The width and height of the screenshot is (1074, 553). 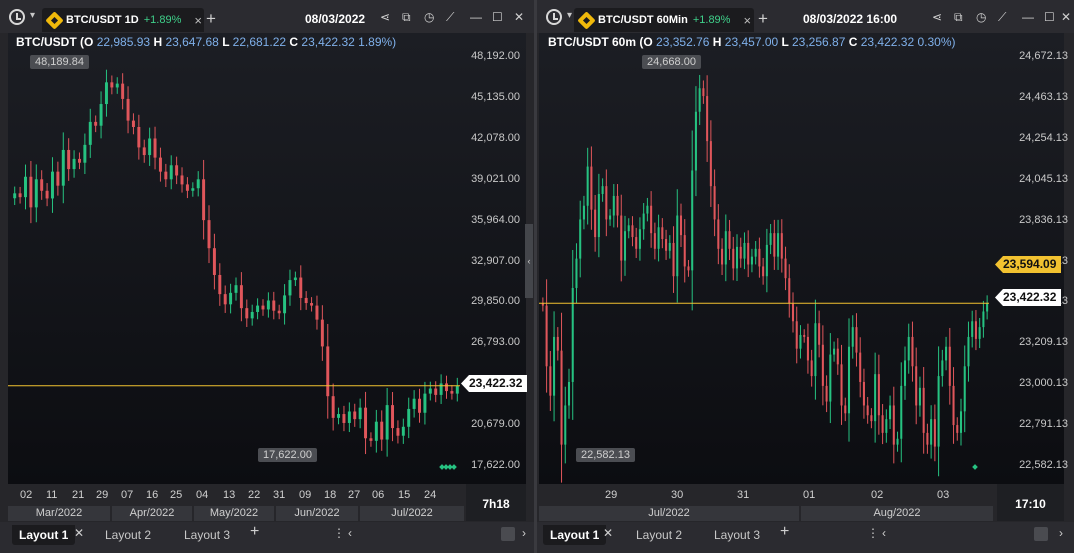 What do you see at coordinates (711, 20) in the screenshot?
I see `tab-change: +1.89%` at bounding box center [711, 20].